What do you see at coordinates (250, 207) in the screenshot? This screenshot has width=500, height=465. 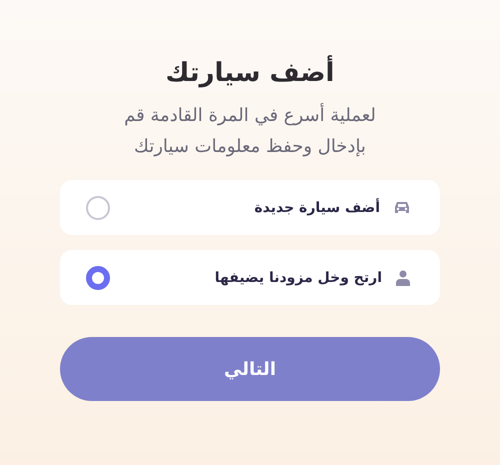 I see `option-card: أضف سيارة جديدة` at bounding box center [250, 207].